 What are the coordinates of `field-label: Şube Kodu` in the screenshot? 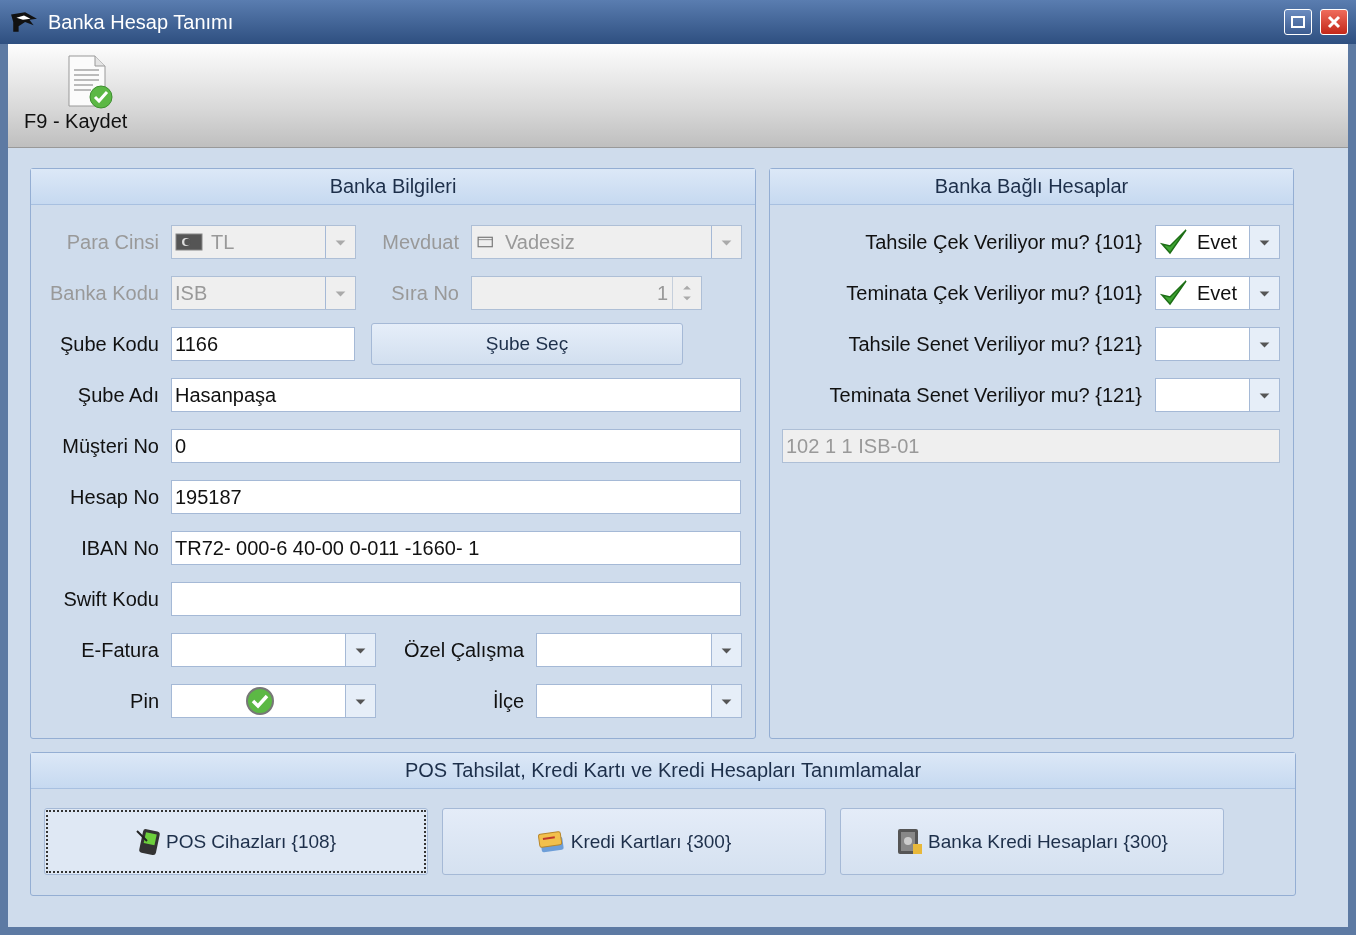 It's located at (109, 344).